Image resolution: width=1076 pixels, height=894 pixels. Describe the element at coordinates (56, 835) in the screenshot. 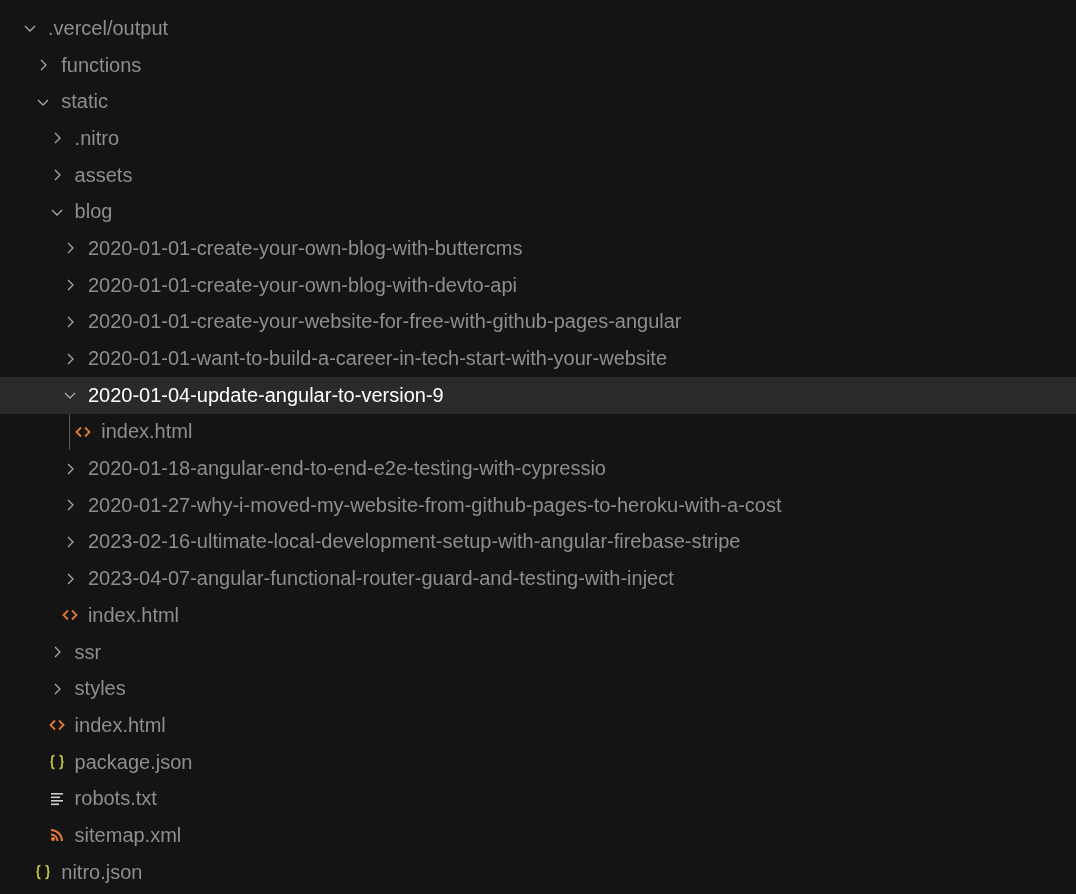

I see `rss-icon` at that location.